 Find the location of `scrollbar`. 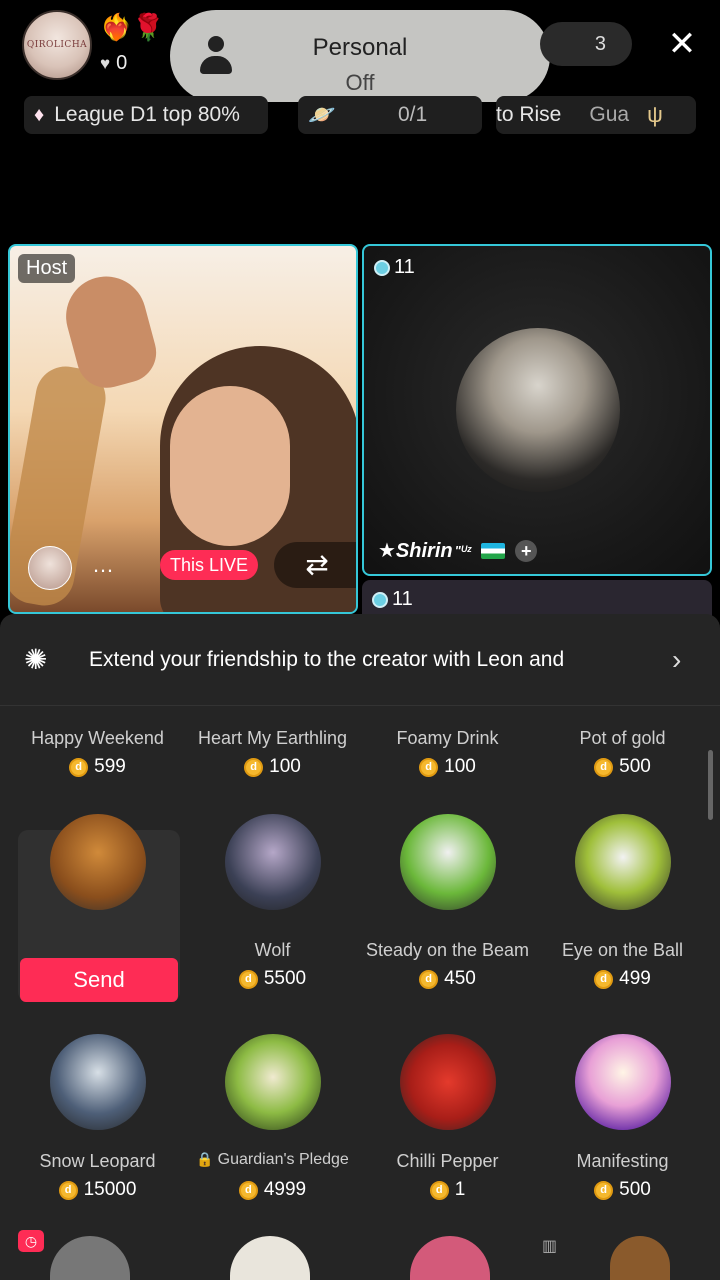

scrollbar is located at coordinates (710, 785).